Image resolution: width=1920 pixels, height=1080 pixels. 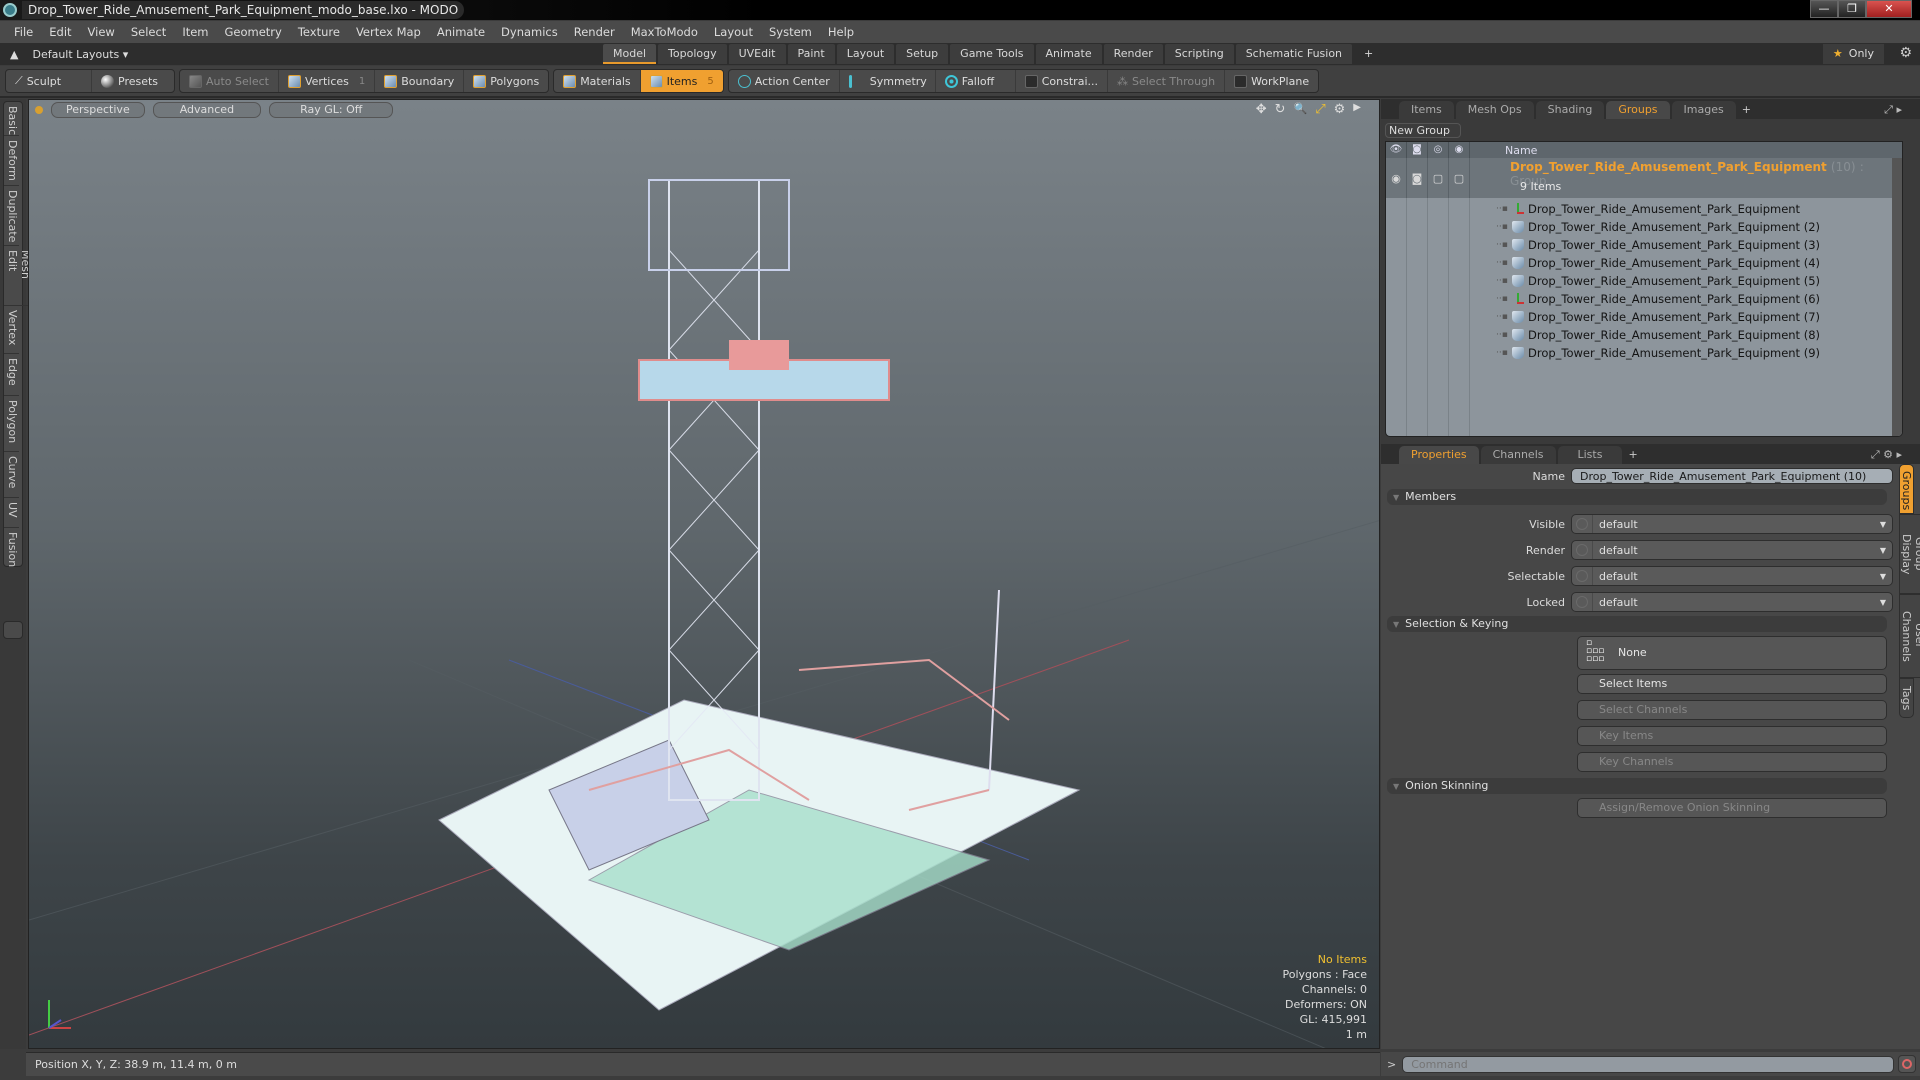 What do you see at coordinates (1590, 455) in the screenshot?
I see `tab-lists: Lists` at bounding box center [1590, 455].